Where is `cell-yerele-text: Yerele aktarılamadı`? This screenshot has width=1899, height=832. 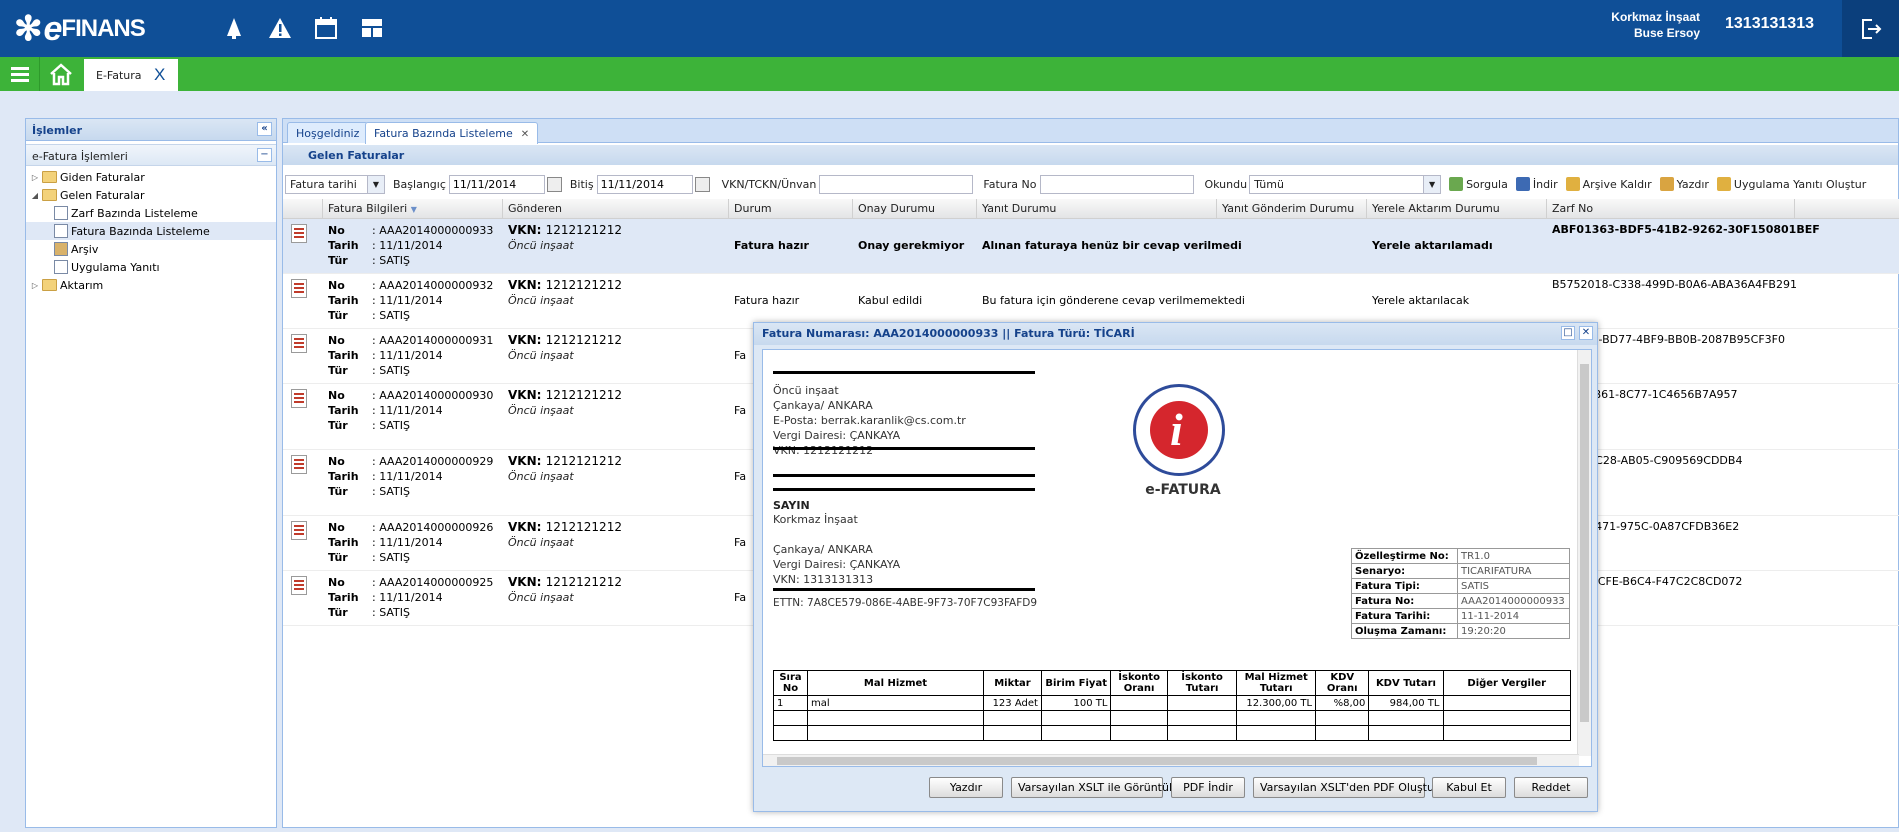 cell-yerele-text: Yerele aktarılamadı is located at coordinates (1432, 245).